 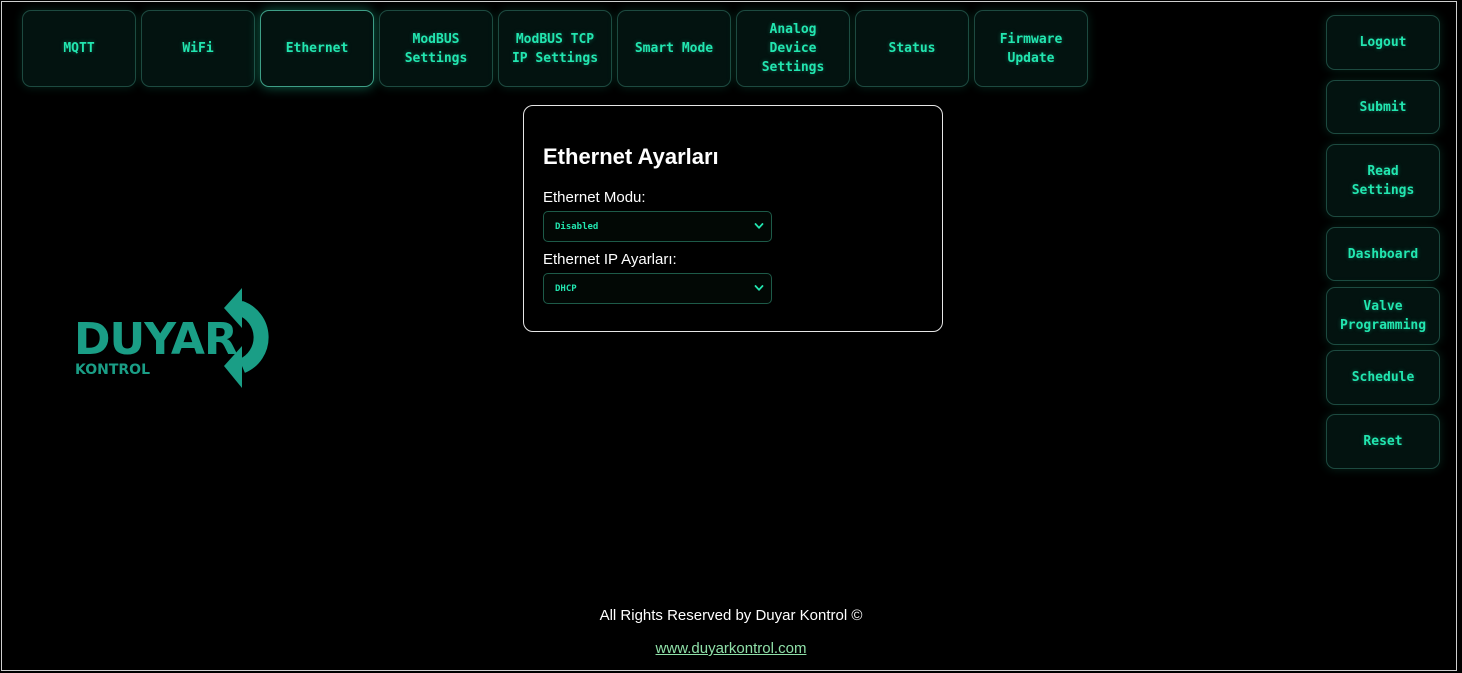 I want to click on logo-arc, so click(x=253, y=336).